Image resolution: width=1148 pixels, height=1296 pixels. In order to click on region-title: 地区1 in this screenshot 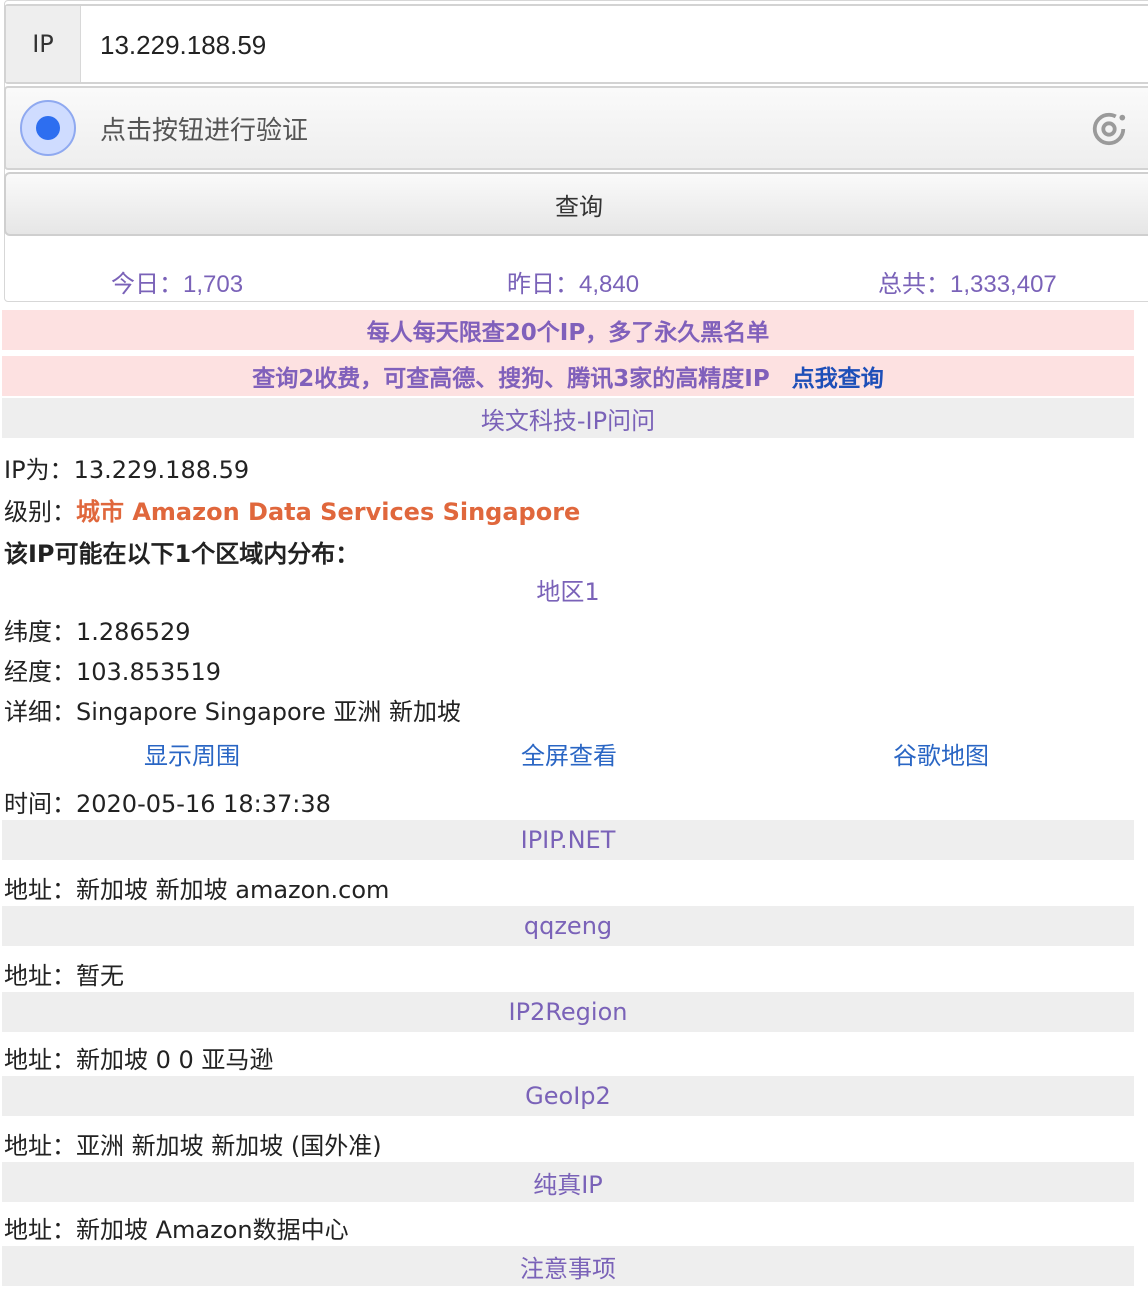, I will do `click(568, 592)`.